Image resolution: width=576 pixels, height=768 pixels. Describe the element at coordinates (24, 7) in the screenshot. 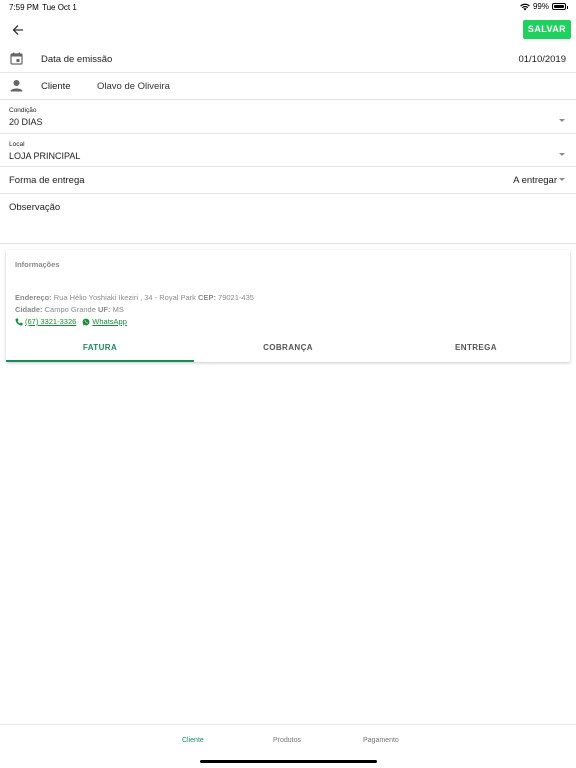

I see `status-time: 7:59 PM` at that location.